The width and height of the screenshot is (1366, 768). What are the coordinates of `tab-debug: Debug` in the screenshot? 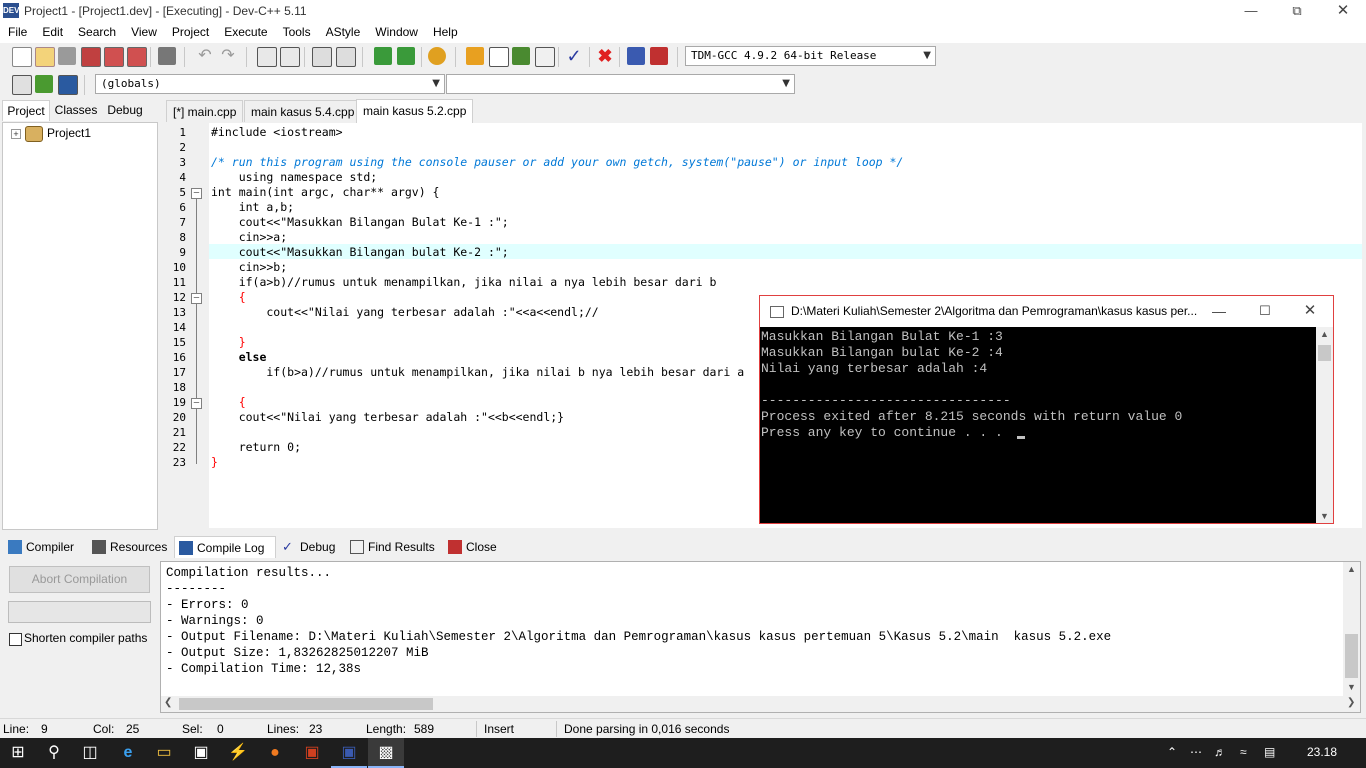 It's located at (125, 110).